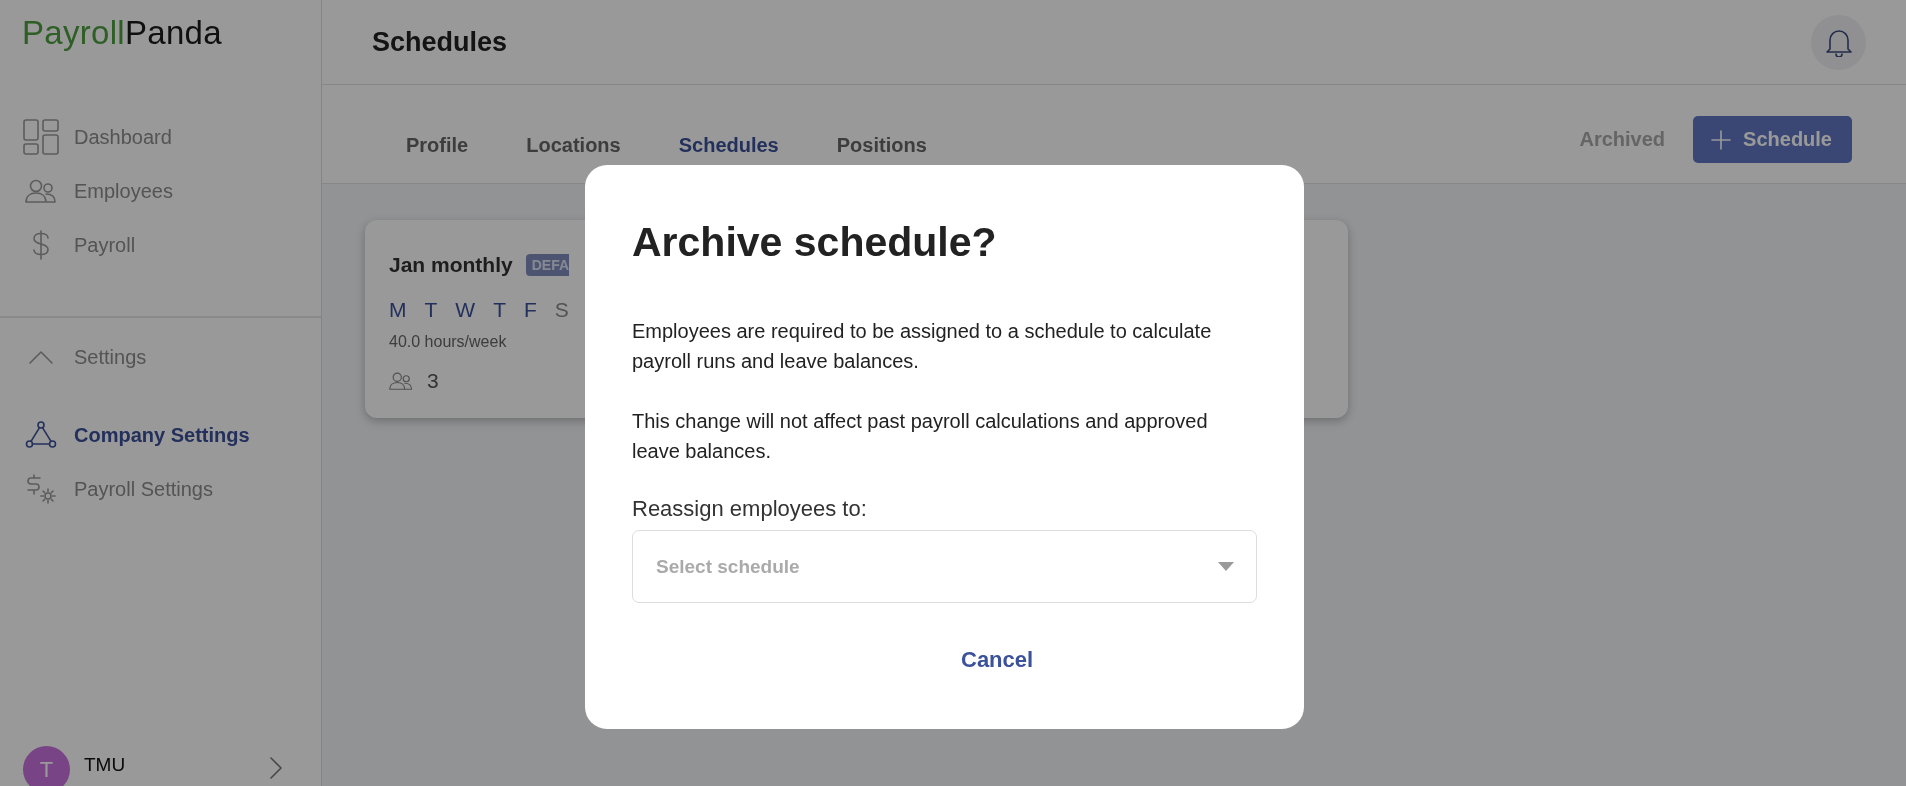 This screenshot has height=786, width=1906. What do you see at coordinates (433, 381) in the screenshot?
I see `employee-count: 3` at bounding box center [433, 381].